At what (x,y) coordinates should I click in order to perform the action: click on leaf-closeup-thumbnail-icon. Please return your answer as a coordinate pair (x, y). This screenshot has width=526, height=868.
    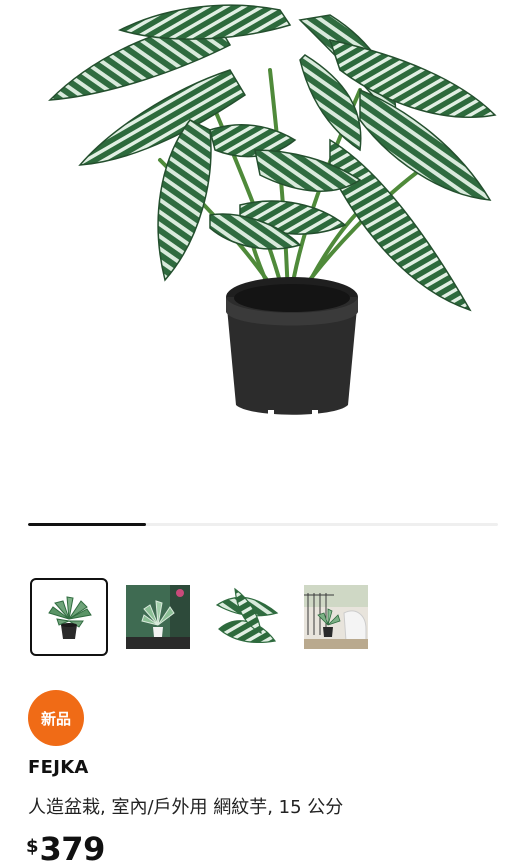
    Looking at the image, I should click on (247, 617).